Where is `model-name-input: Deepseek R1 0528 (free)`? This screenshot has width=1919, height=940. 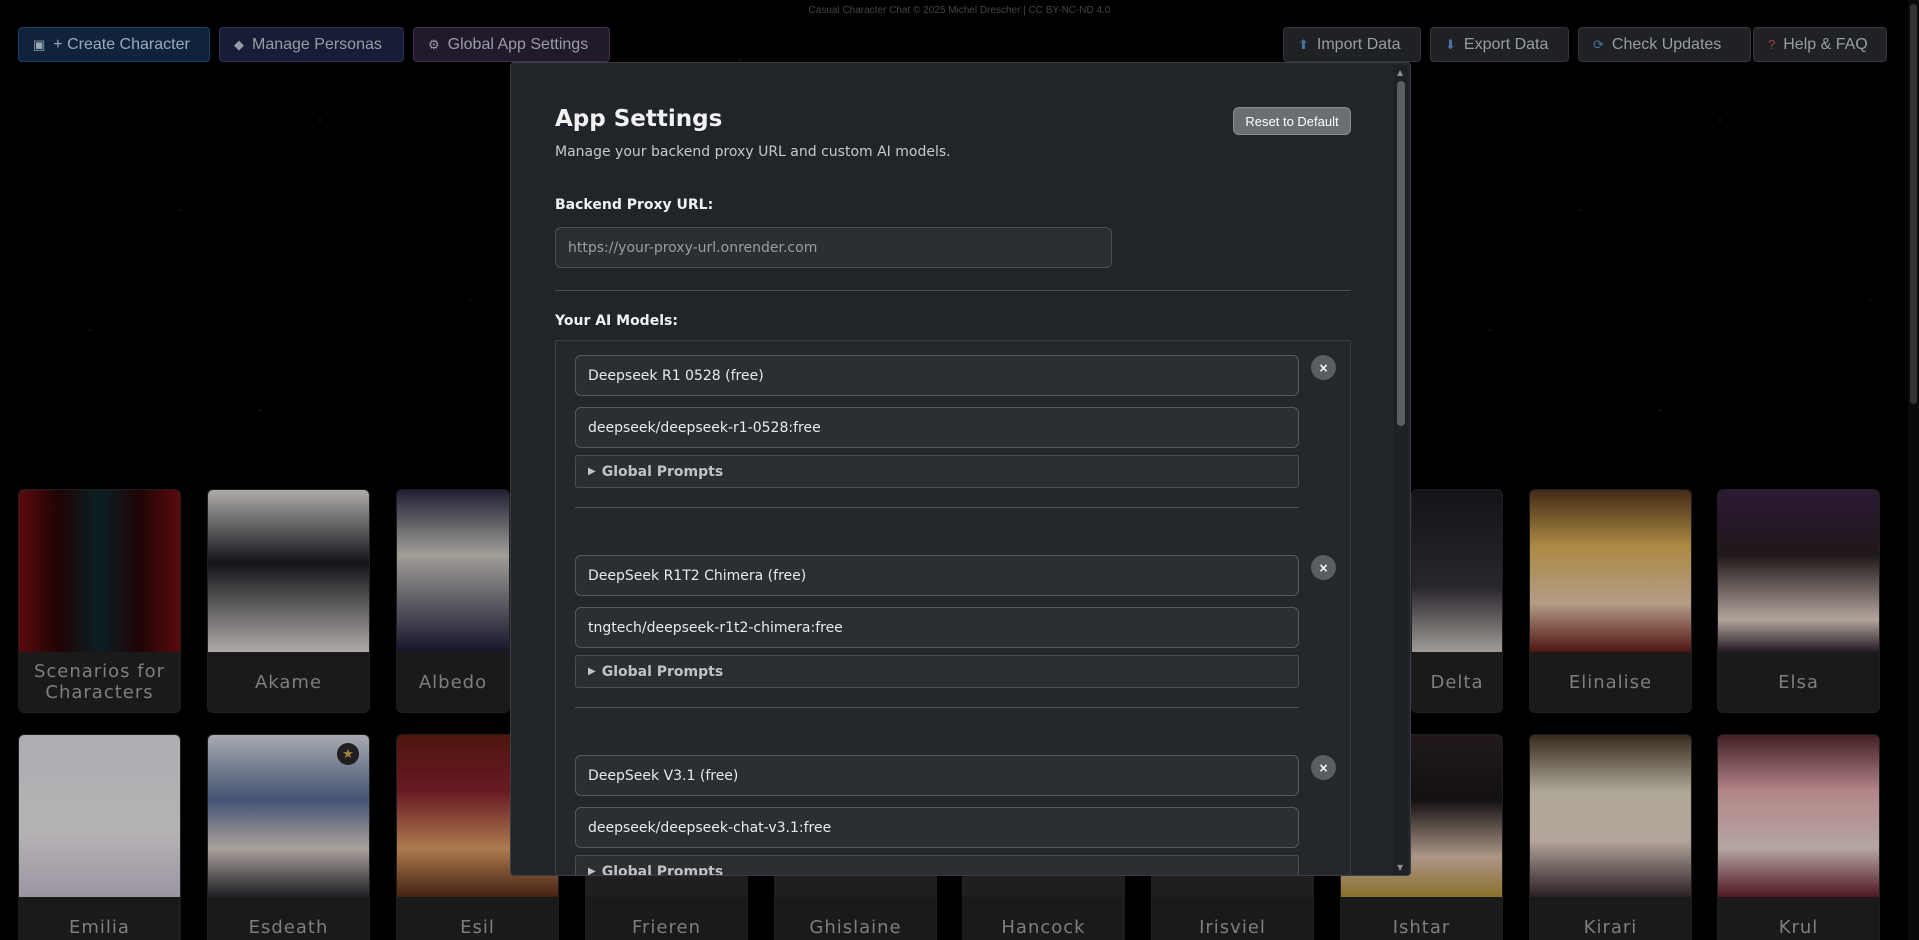
model-name-input: Deepseek R1 0528 (free) is located at coordinates (937, 375).